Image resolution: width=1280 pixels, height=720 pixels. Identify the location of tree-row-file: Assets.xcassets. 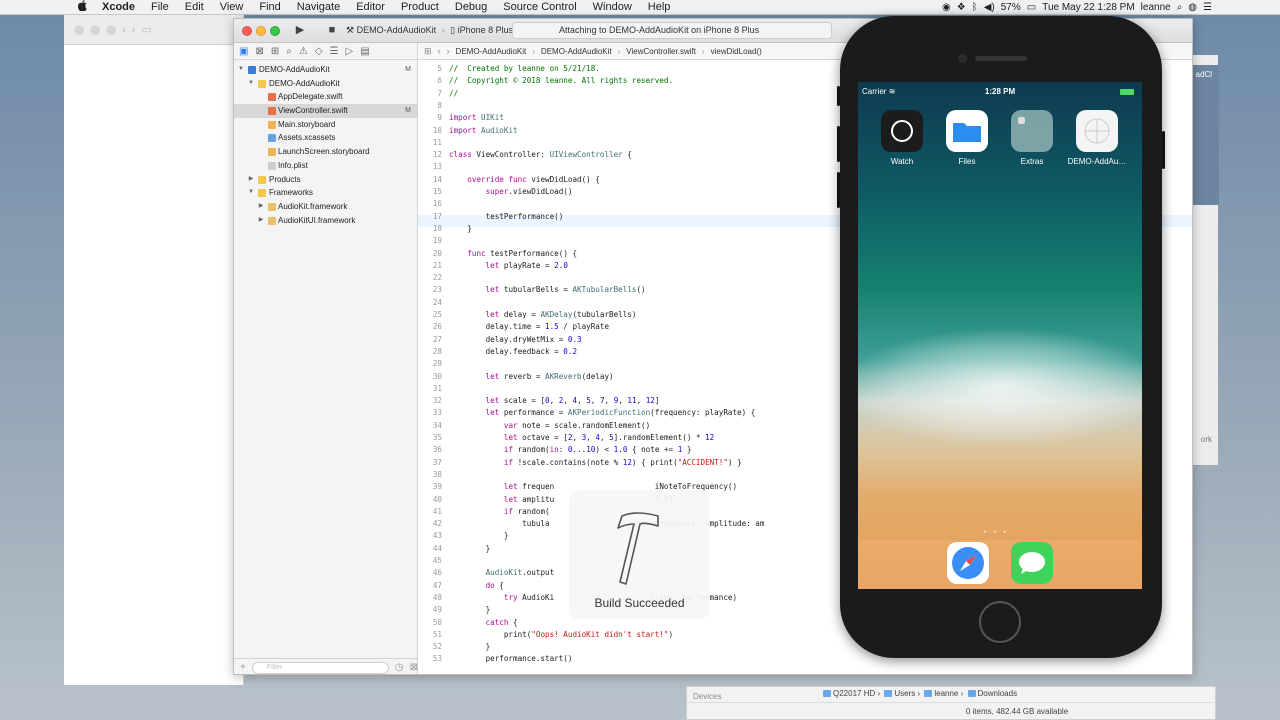
(325, 138).